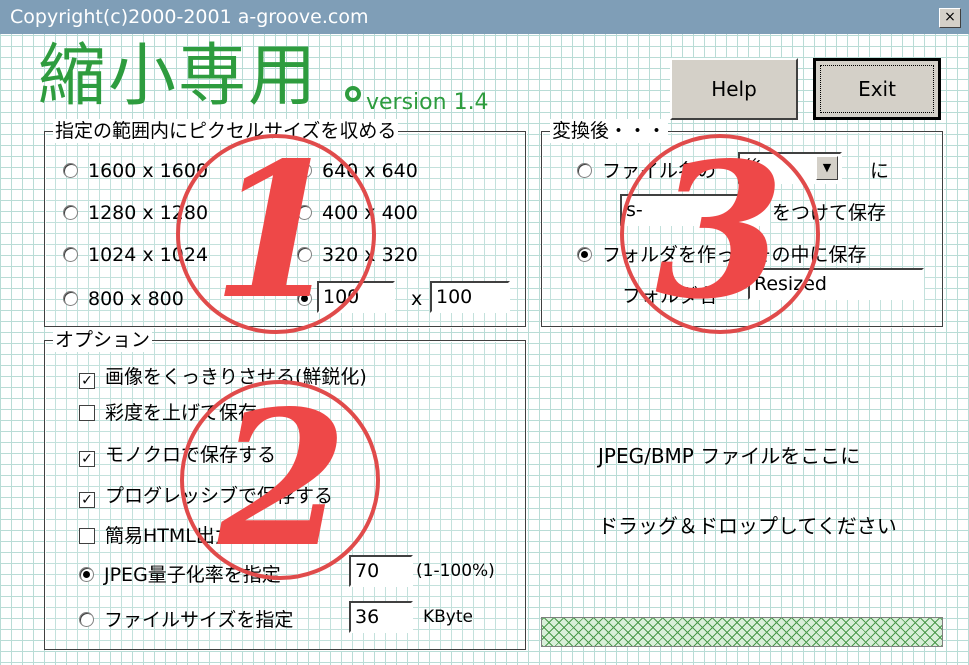  Describe the element at coordinates (670, 296) in the screenshot. I see `folder-name-label: フォルダ名` at that location.